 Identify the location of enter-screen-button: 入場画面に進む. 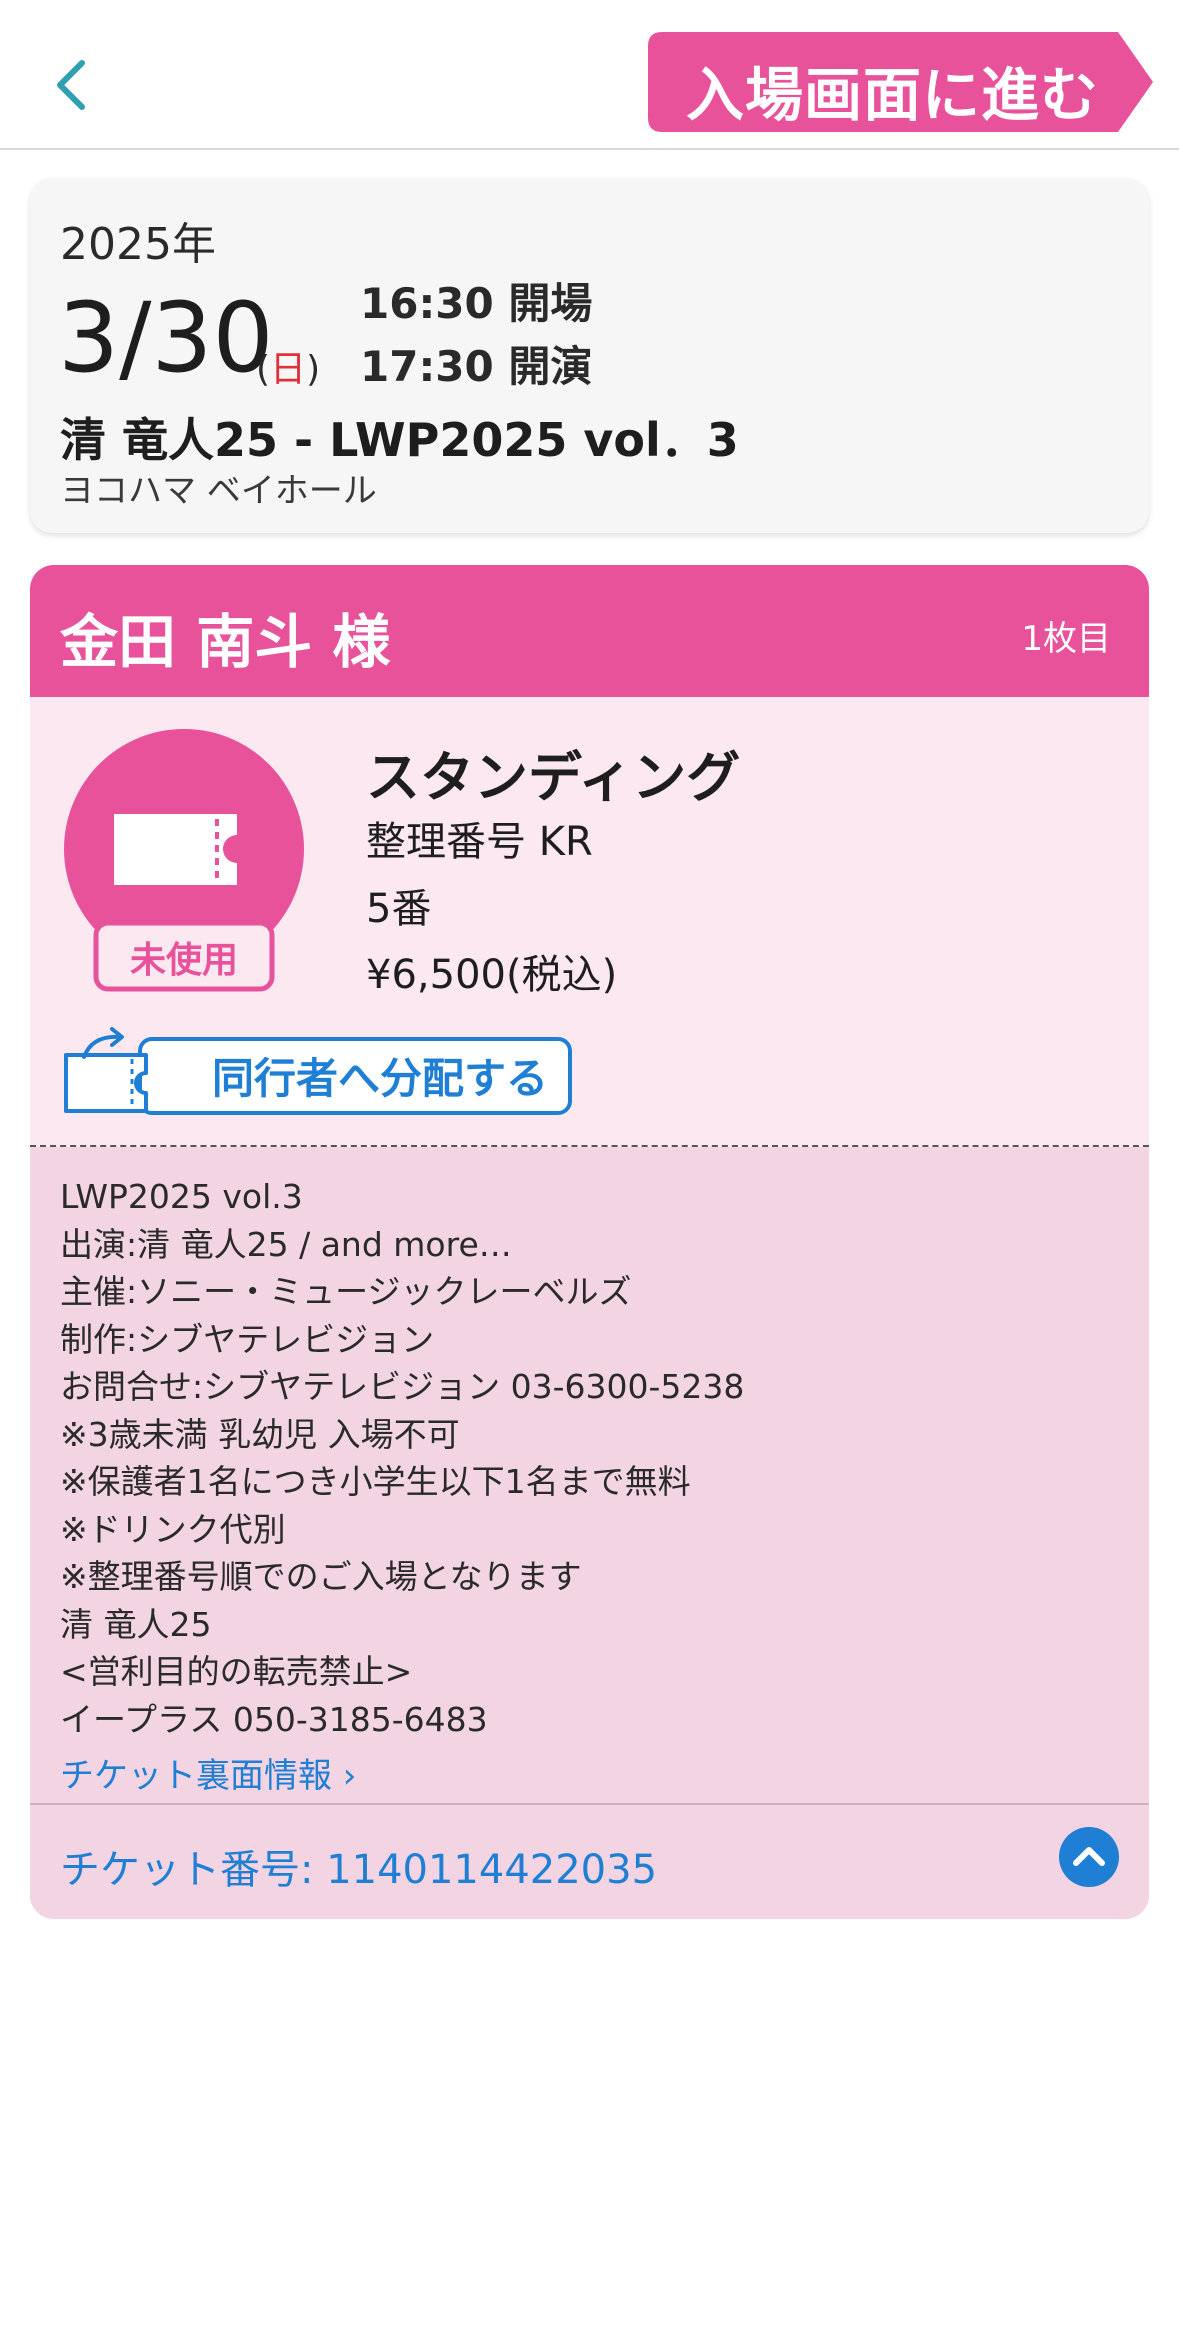
(900, 82).